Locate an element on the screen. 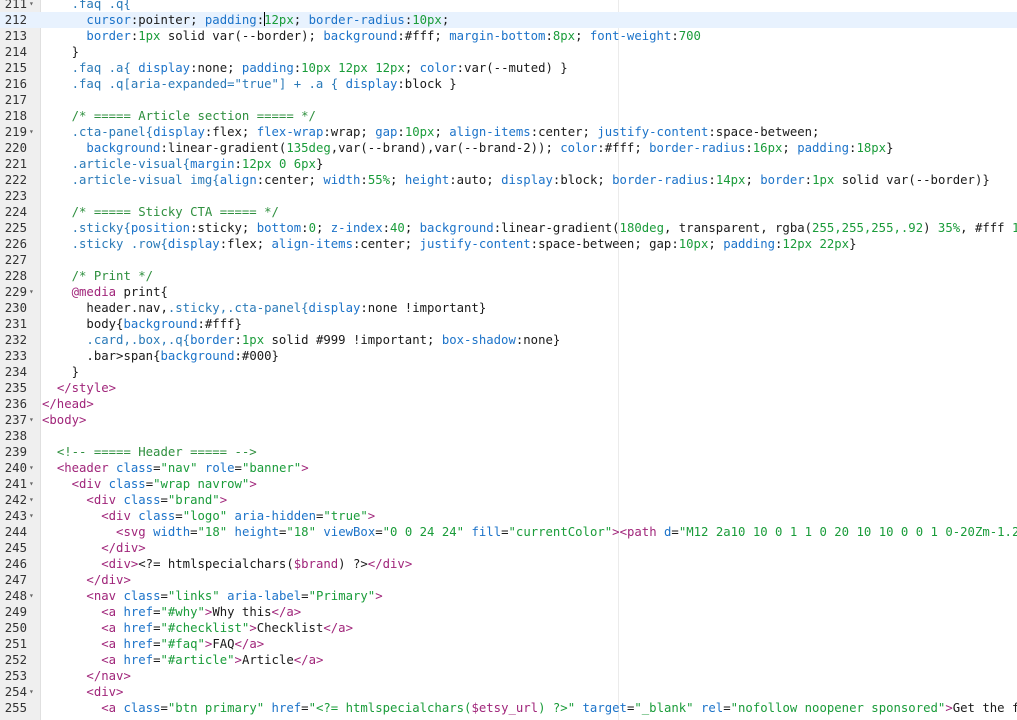 This screenshot has height=720, width=1017. code-token: 16px is located at coordinates (767, 148).